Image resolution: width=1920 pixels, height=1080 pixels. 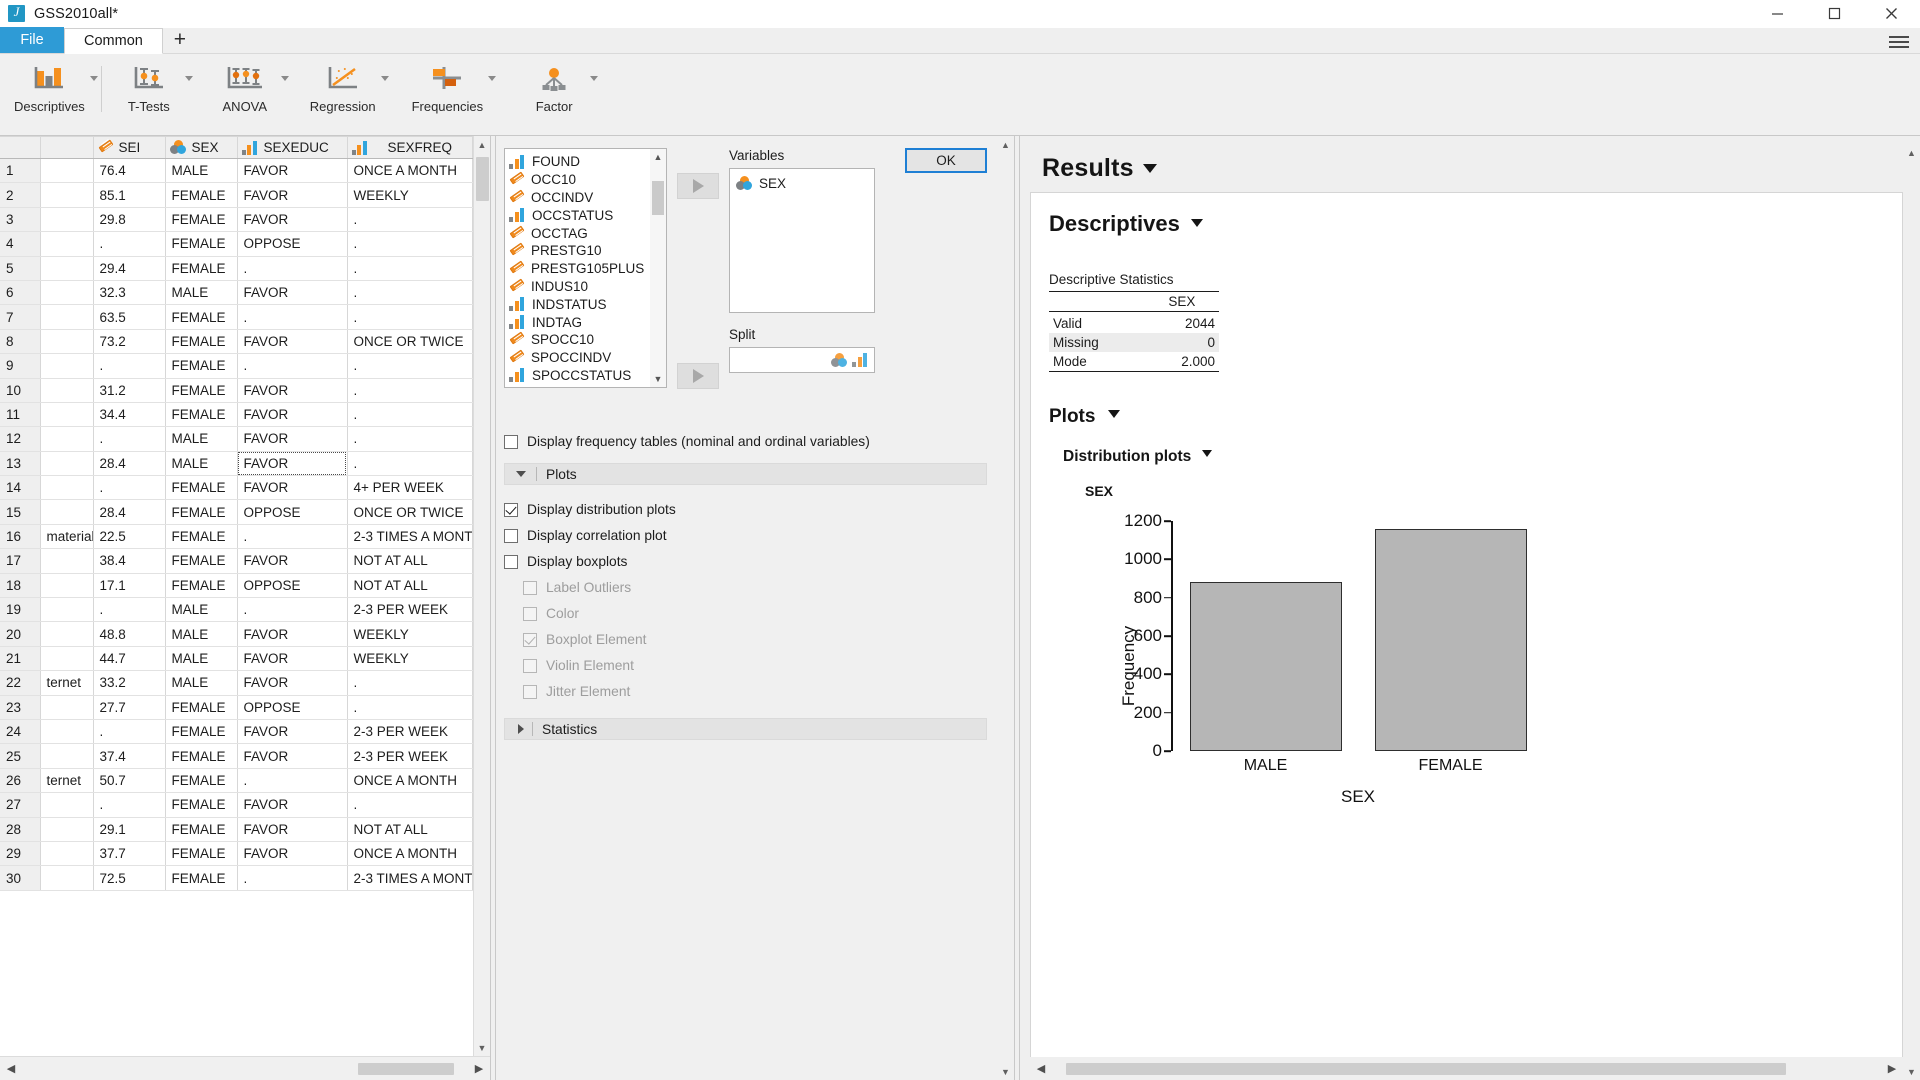 I want to click on cell-sei: 32.3, so click(x=129, y=293).